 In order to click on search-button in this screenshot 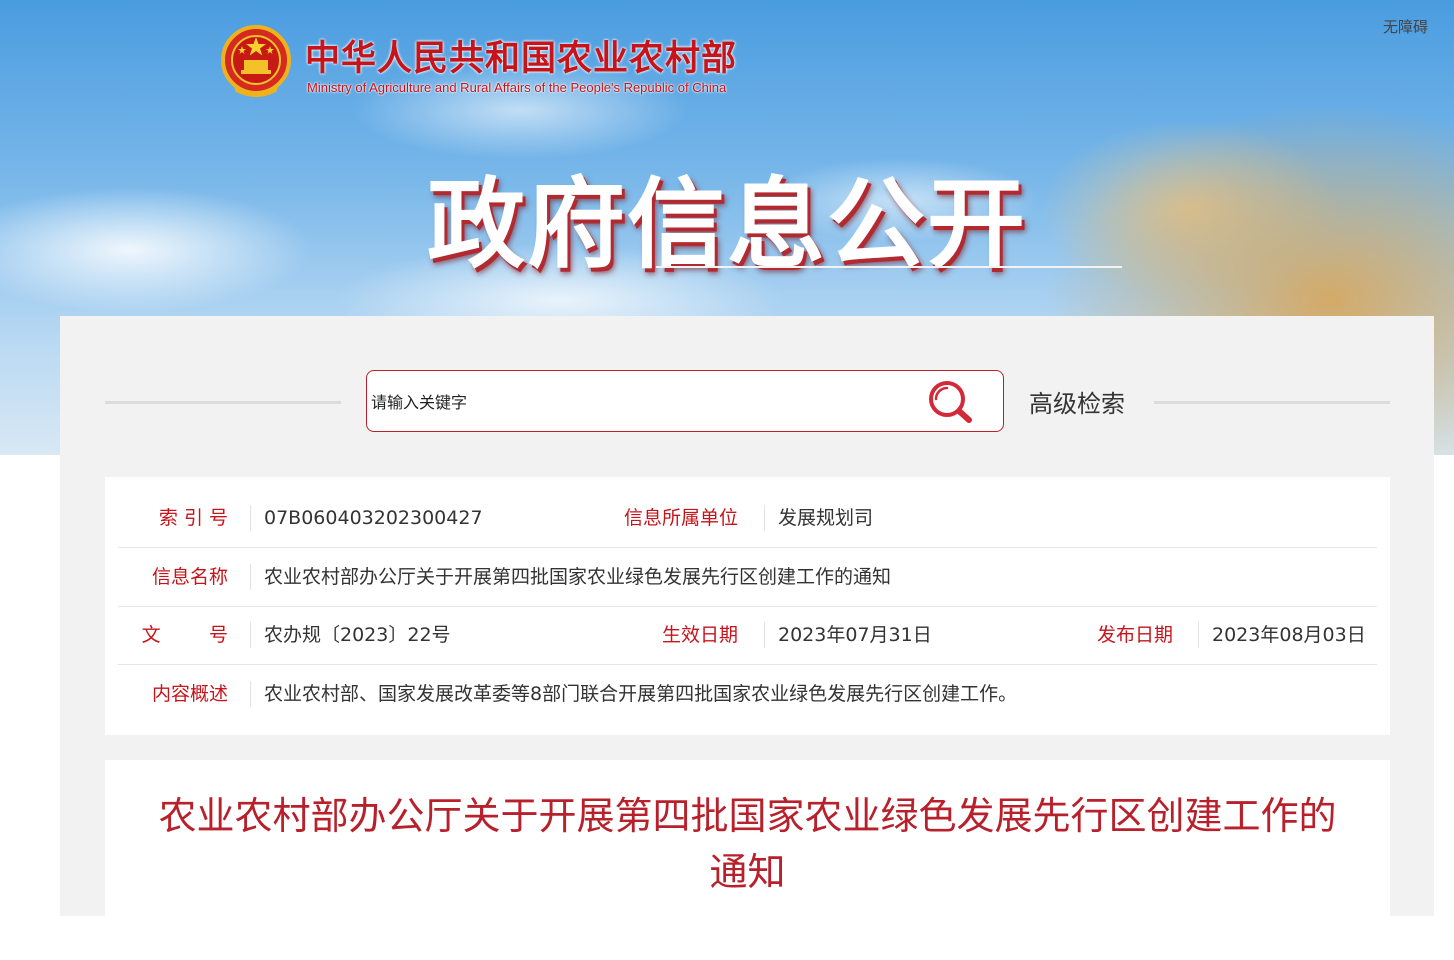, I will do `click(951, 402)`.